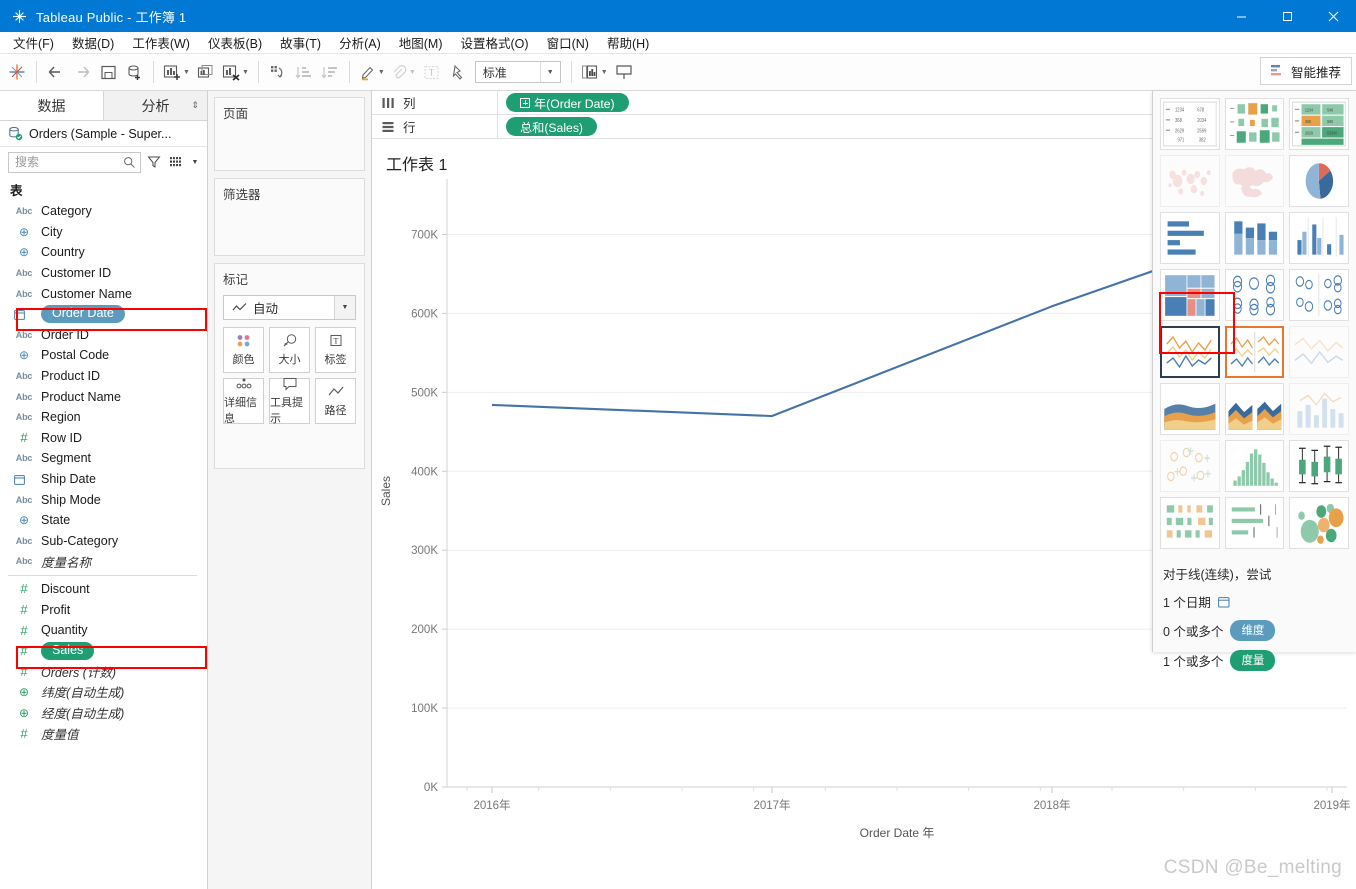 This screenshot has height=889, width=1356. I want to click on new-data-source-button, so click(134, 72).